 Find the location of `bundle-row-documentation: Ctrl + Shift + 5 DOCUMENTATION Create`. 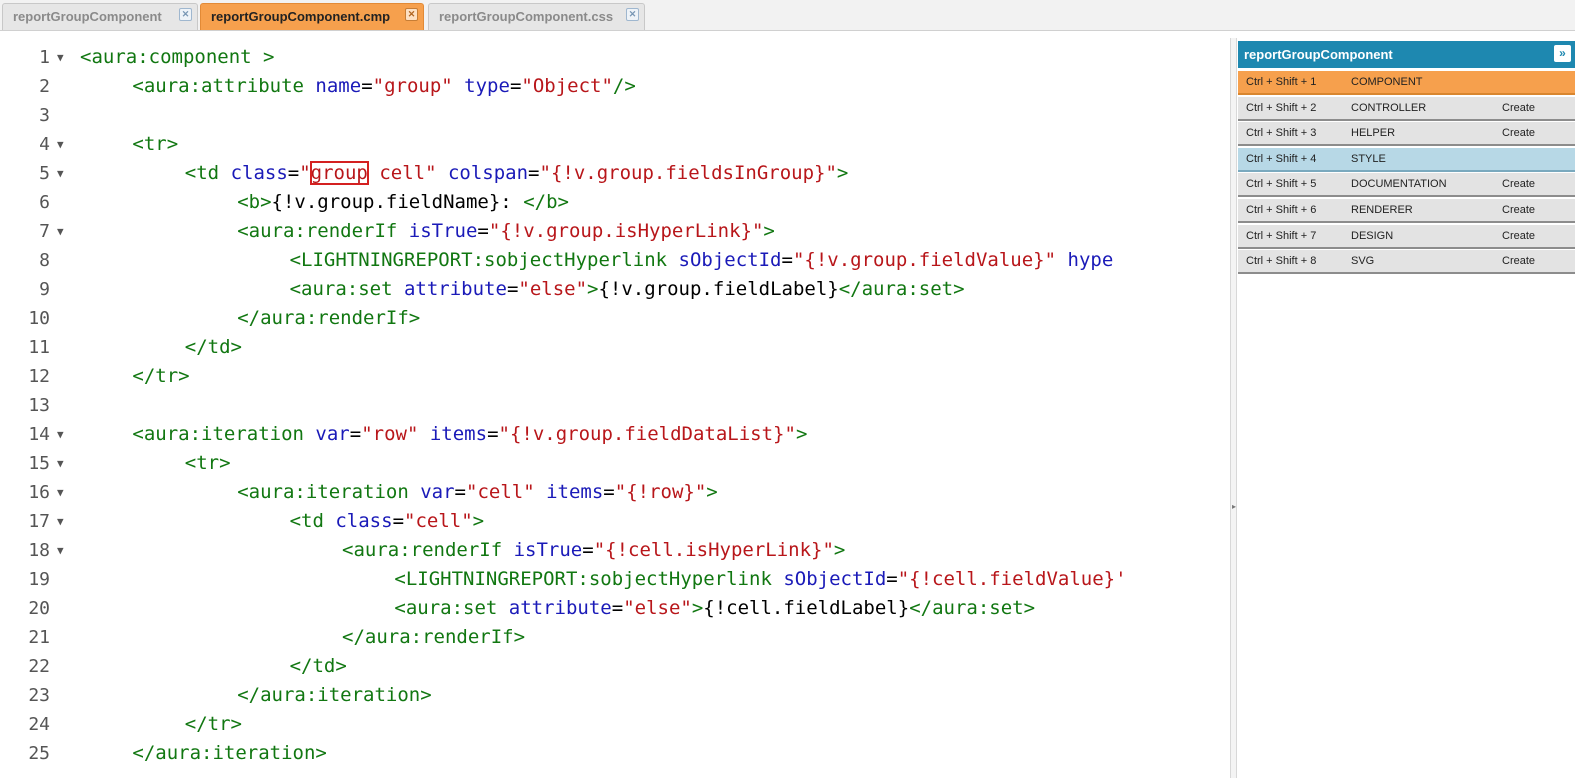

bundle-row-documentation: Ctrl + Shift + 5 DOCUMENTATION Create is located at coordinates (1406, 185).